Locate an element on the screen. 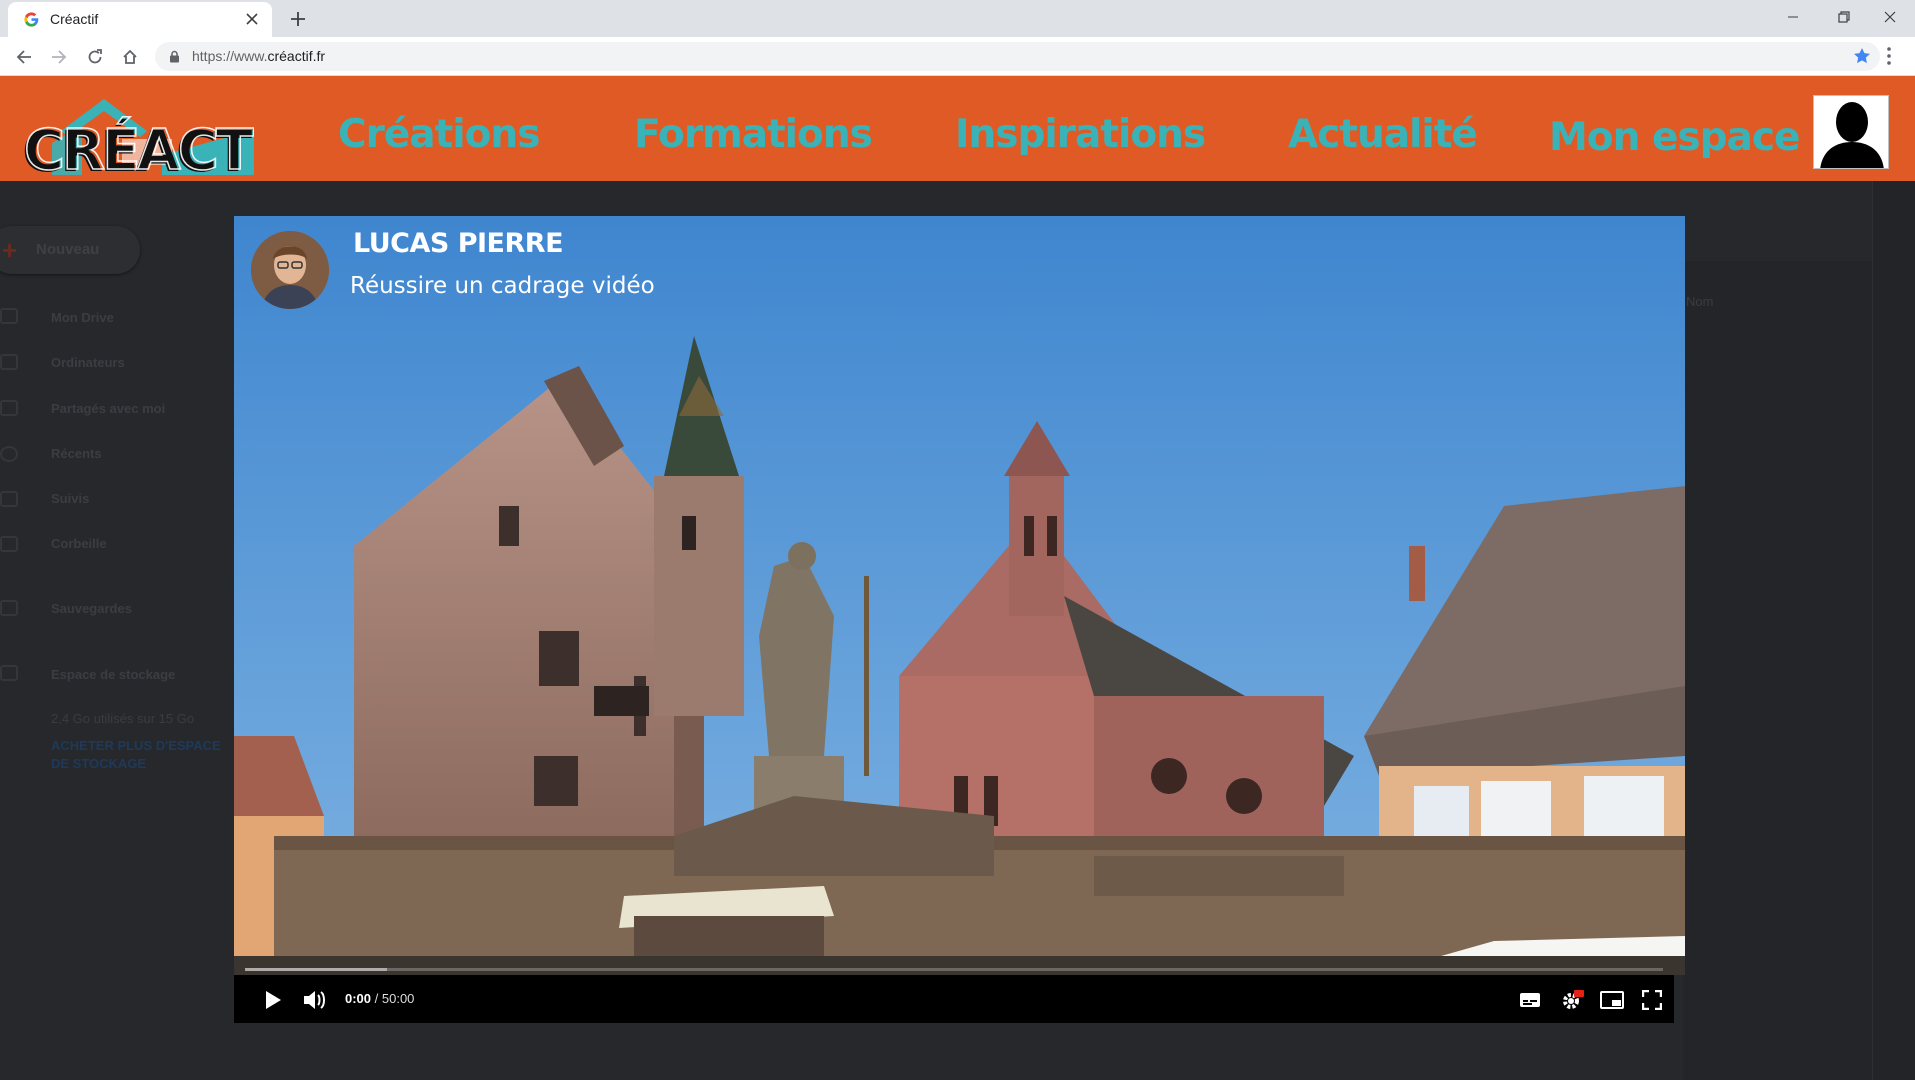 The height and width of the screenshot is (1080, 1915). svg-text: CRÉACTIF is located at coordinates (139, 146).